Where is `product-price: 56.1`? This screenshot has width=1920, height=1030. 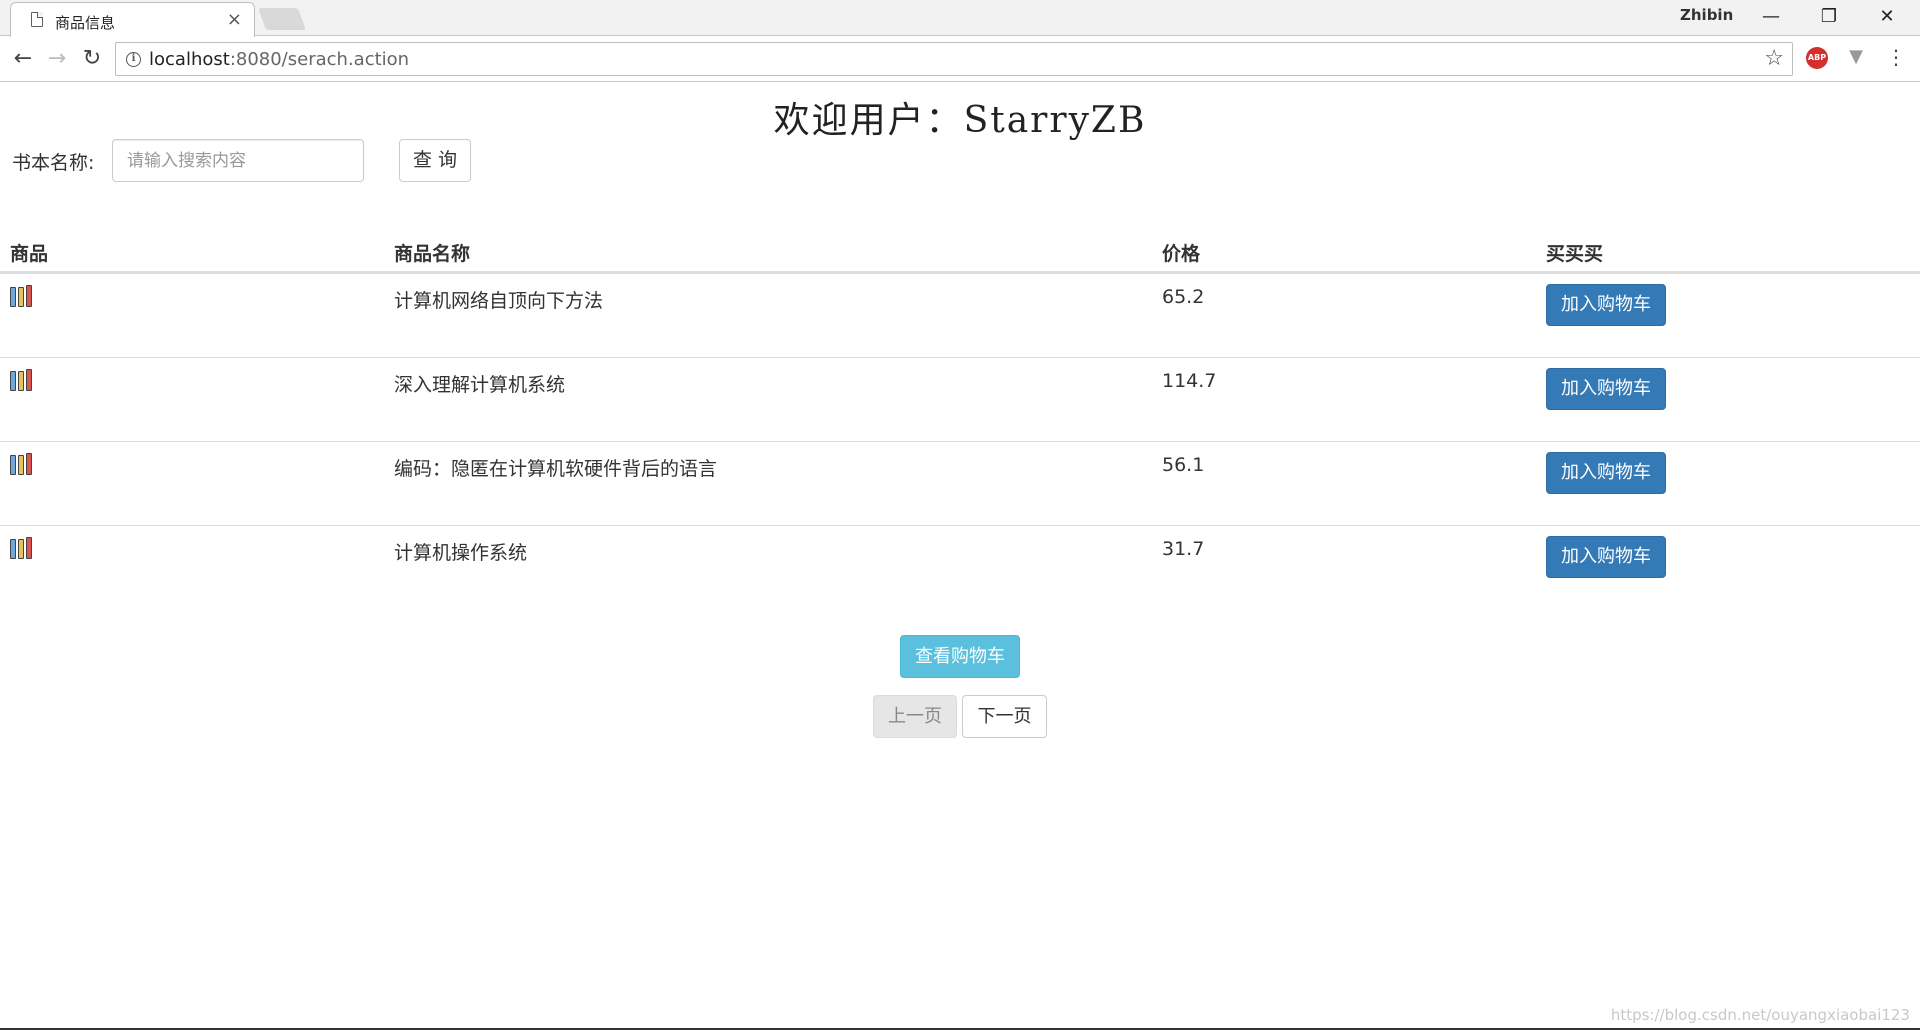
product-price: 56.1 is located at coordinates (1183, 465).